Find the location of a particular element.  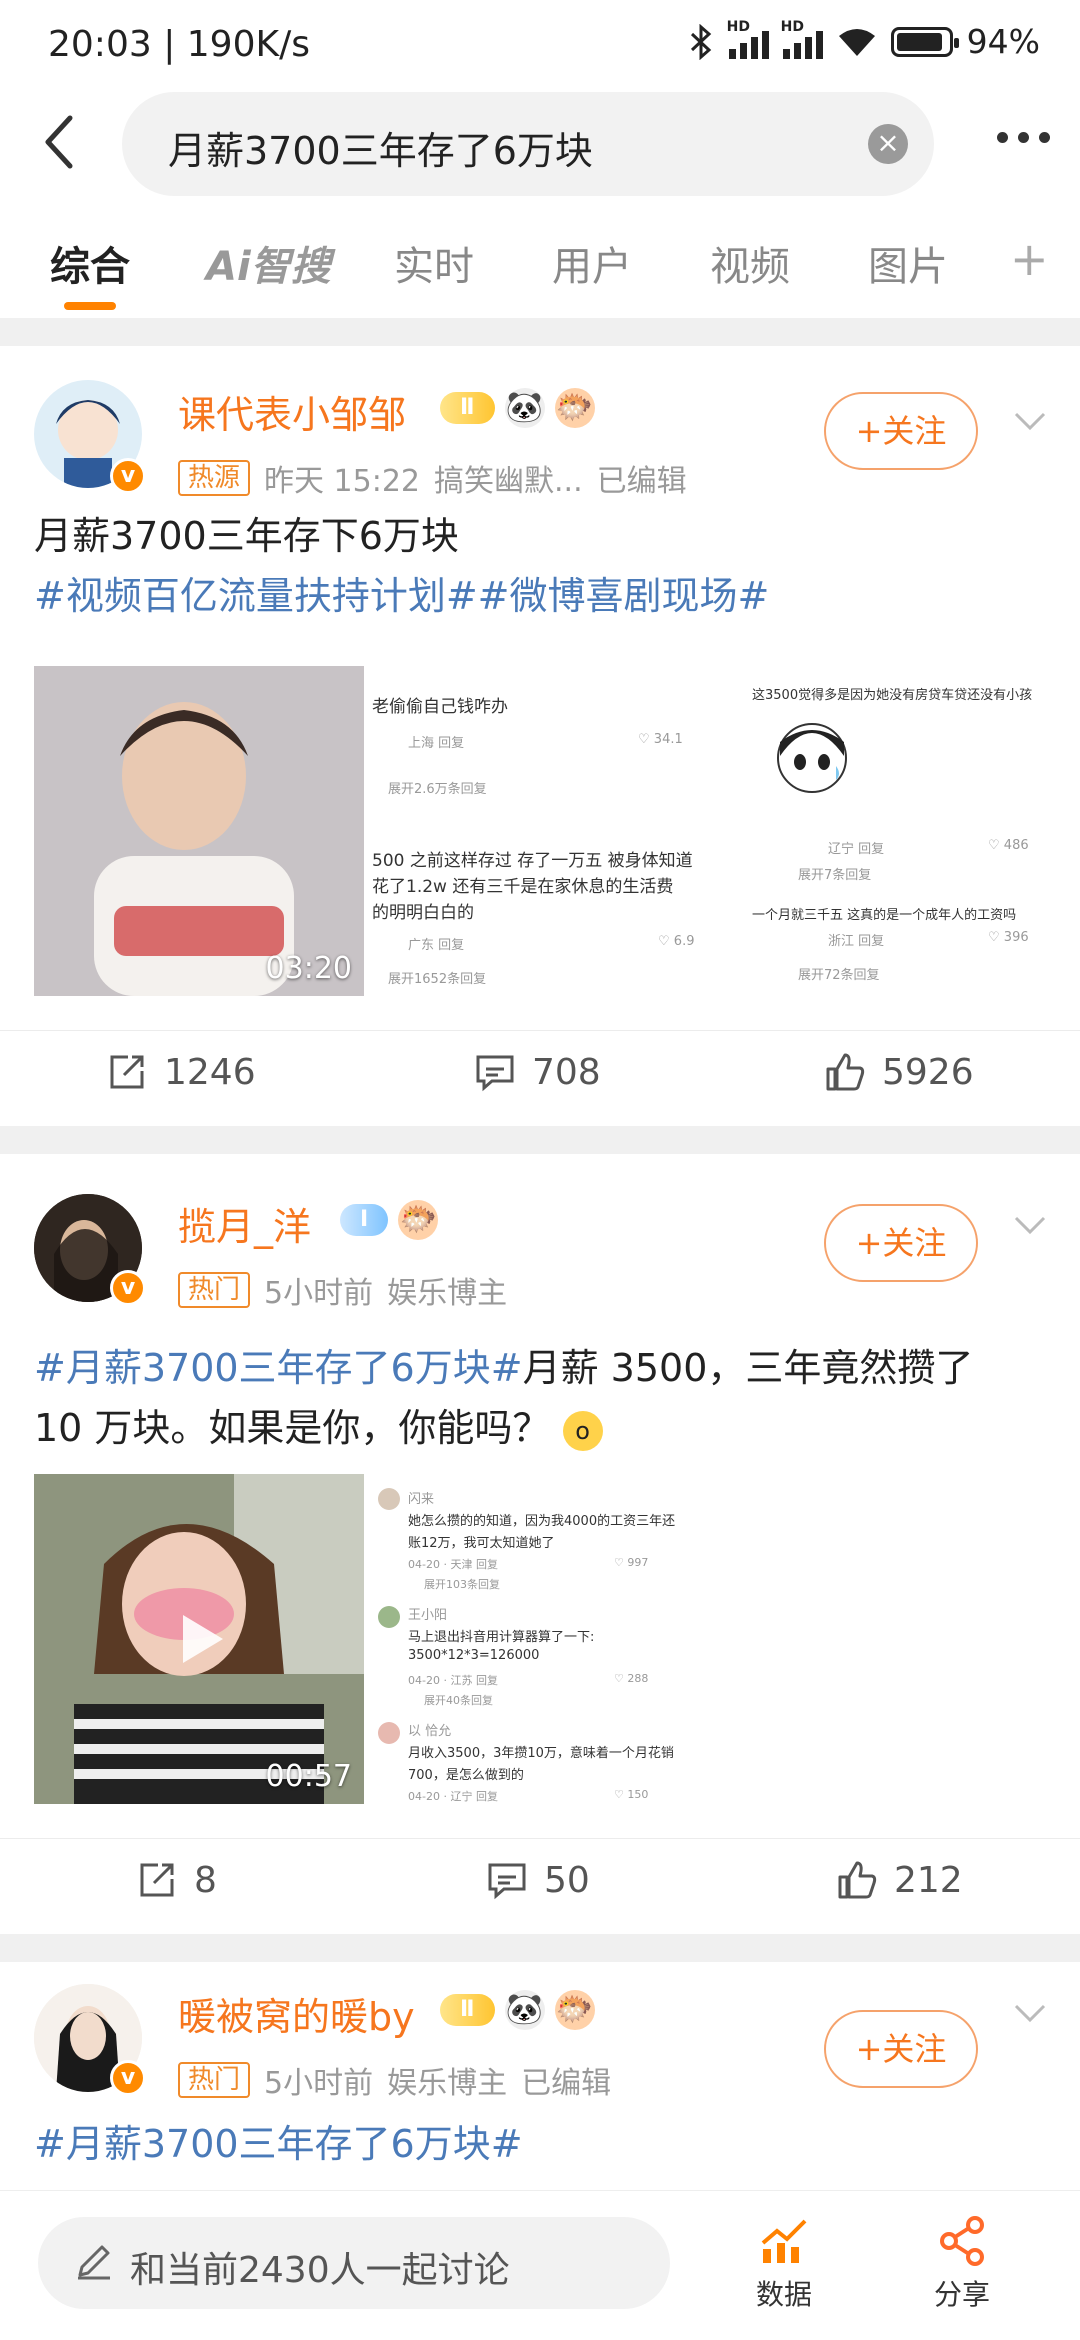

data-button: 数据 is located at coordinates (784, 2263).